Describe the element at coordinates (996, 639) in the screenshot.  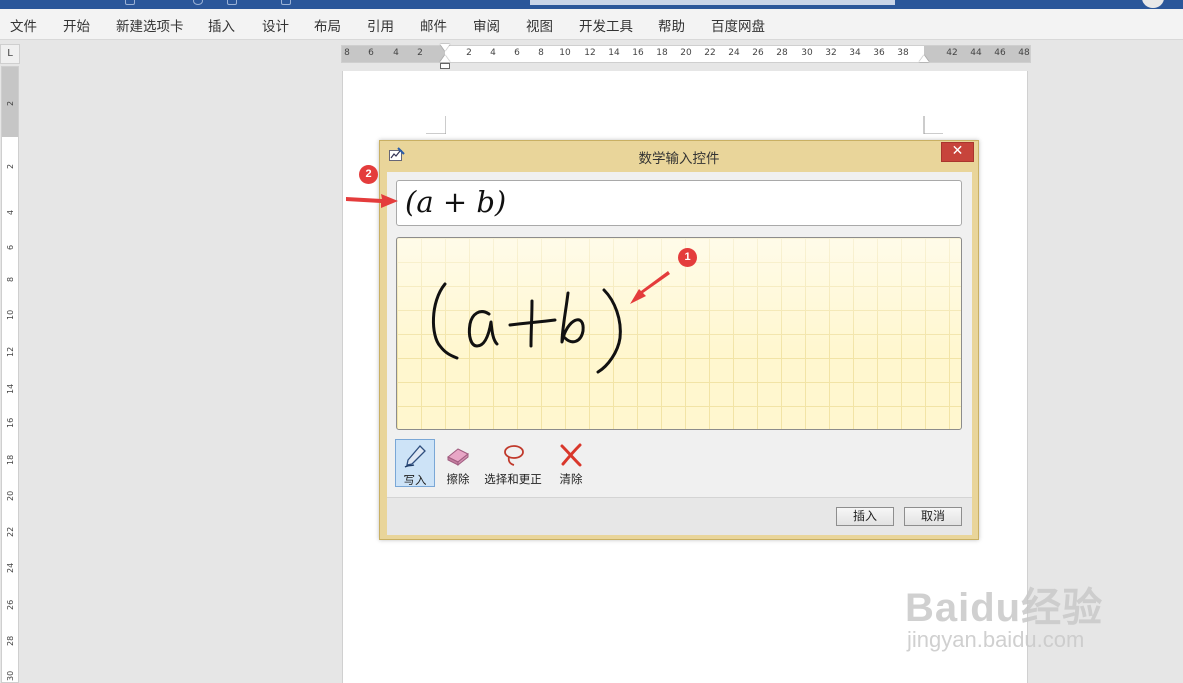
I see `watermark-url: jingyan.baidu.com` at that location.